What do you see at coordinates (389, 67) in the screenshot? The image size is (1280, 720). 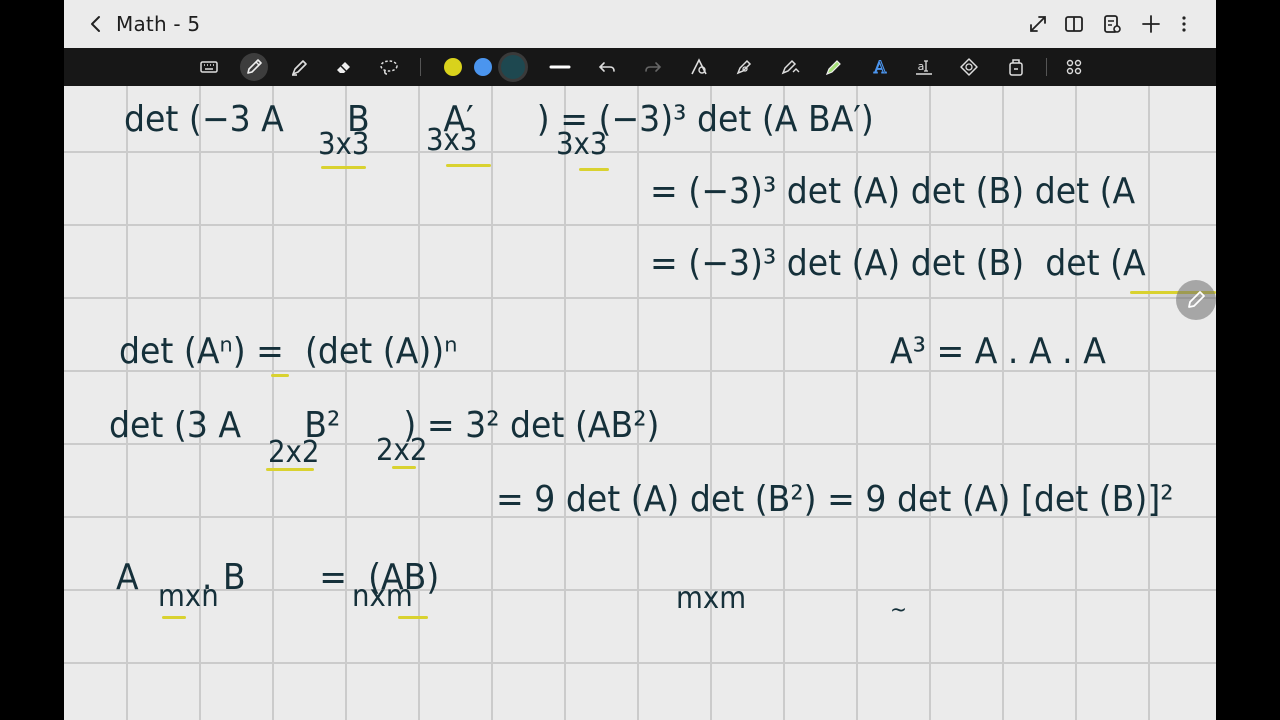 I see `lasso-icon` at bounding box center [389, 67].